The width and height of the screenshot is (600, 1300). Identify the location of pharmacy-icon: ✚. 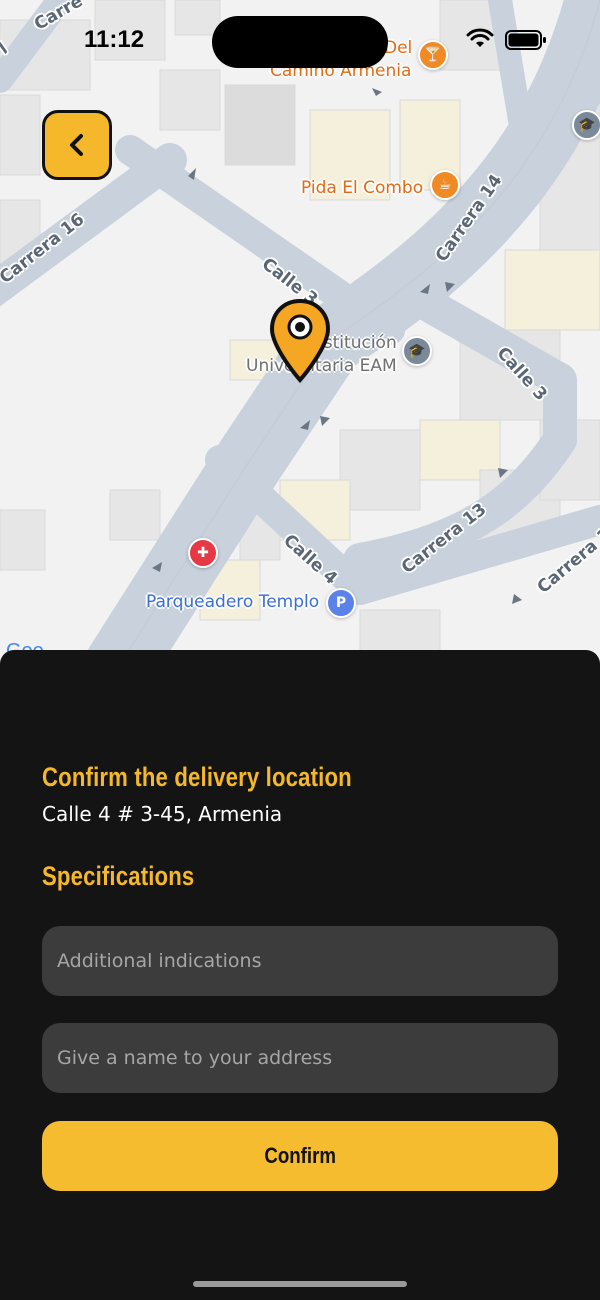
(203, 553).